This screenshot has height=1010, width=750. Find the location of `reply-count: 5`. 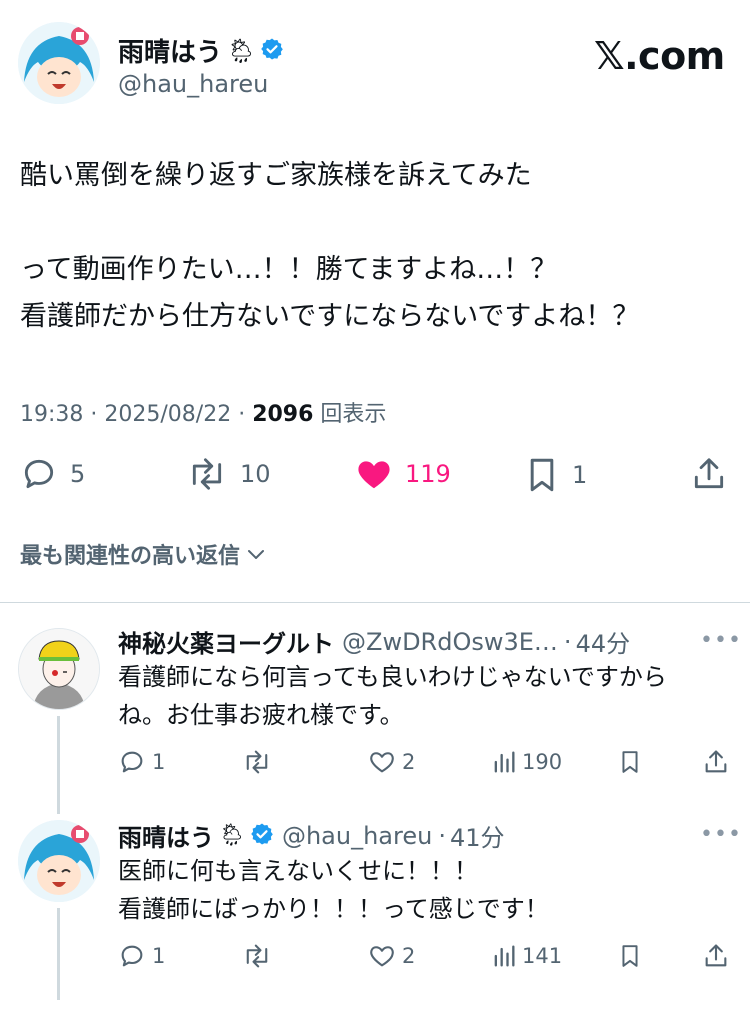

reply-count: 5 is located at coordinates (78, 474).